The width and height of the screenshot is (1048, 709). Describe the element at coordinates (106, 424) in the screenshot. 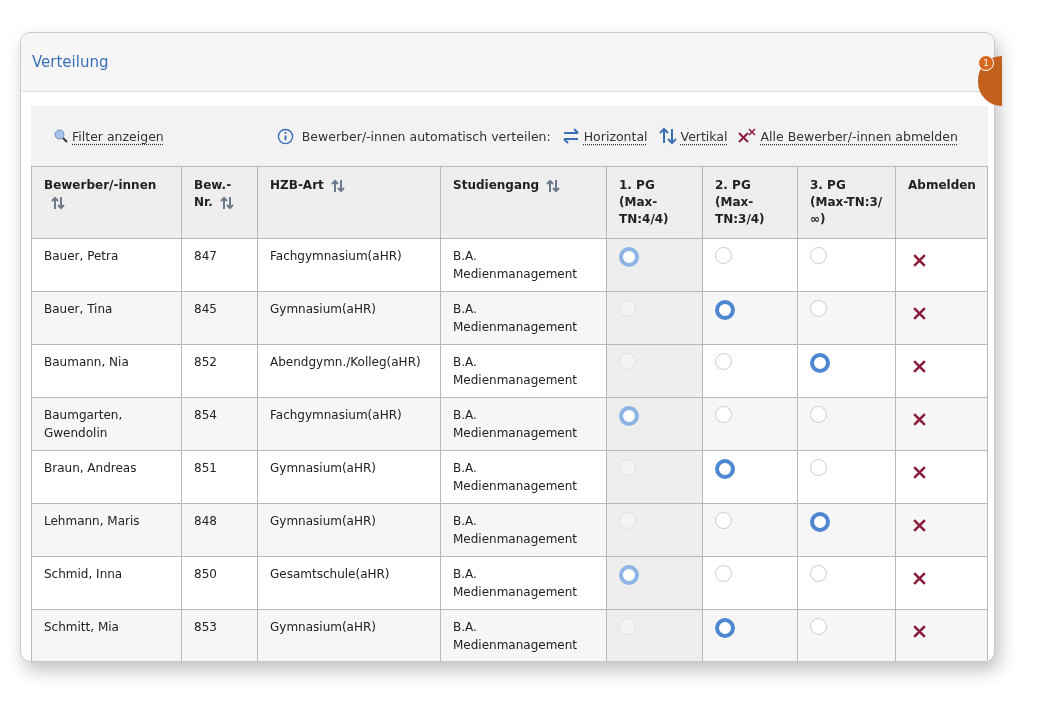

I see `name-cell: Baumgarten, Gwendolin` at that location.